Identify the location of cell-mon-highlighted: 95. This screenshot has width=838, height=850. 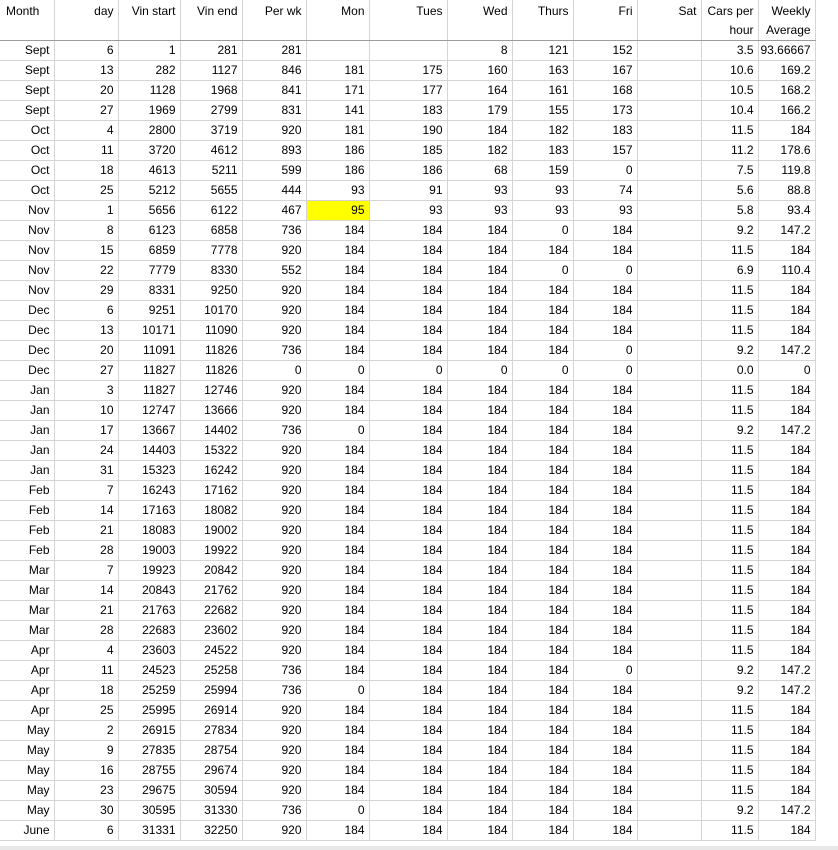
(338, 210).